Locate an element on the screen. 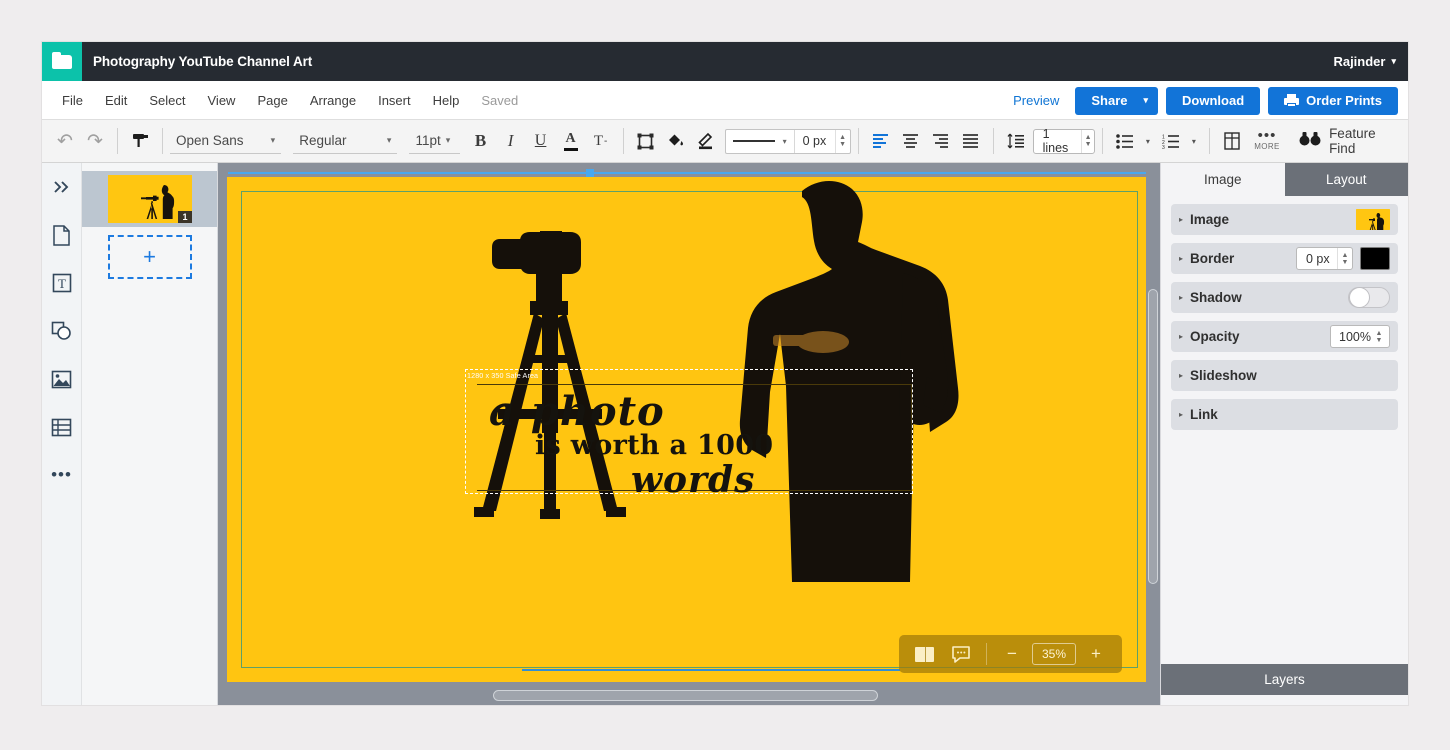  tab-image: Image is located at coordinates (1223, 179).